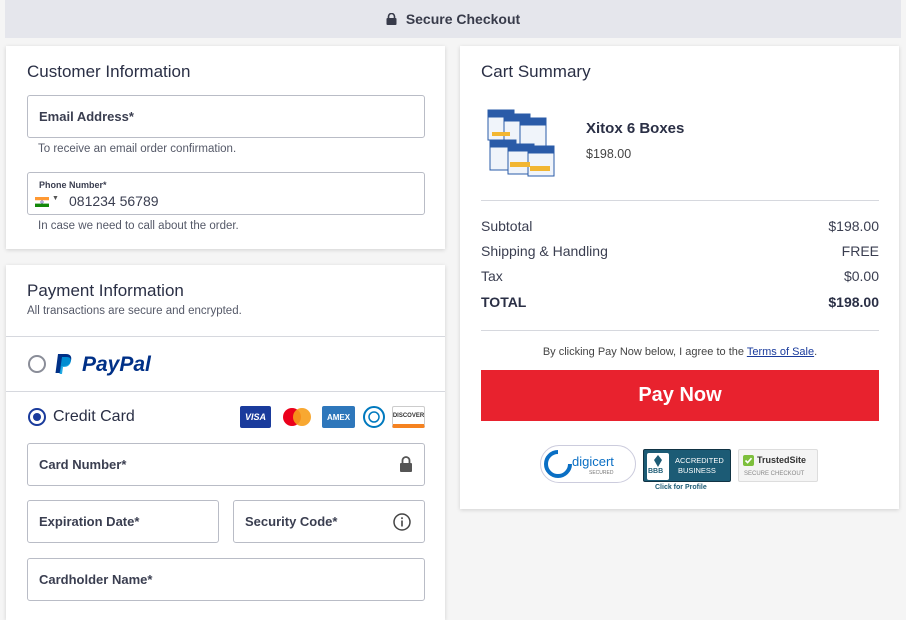 The image size is (906, 620). Describe the element at coordinates (408, 417) in the screenshot. I see `discover-icon: DISCOVER` at that location.